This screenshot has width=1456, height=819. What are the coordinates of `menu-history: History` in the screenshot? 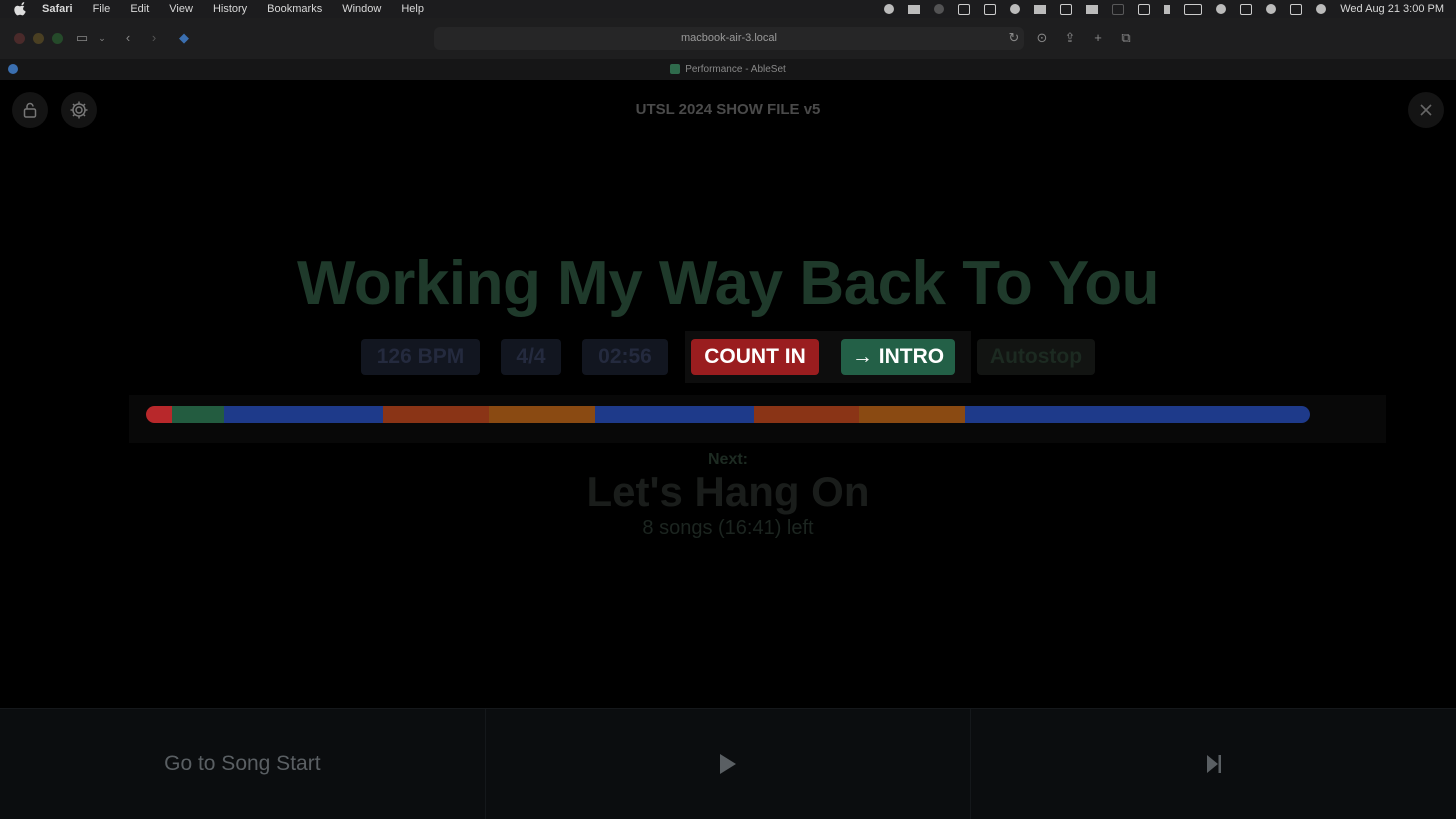 It's located at (230, 9).